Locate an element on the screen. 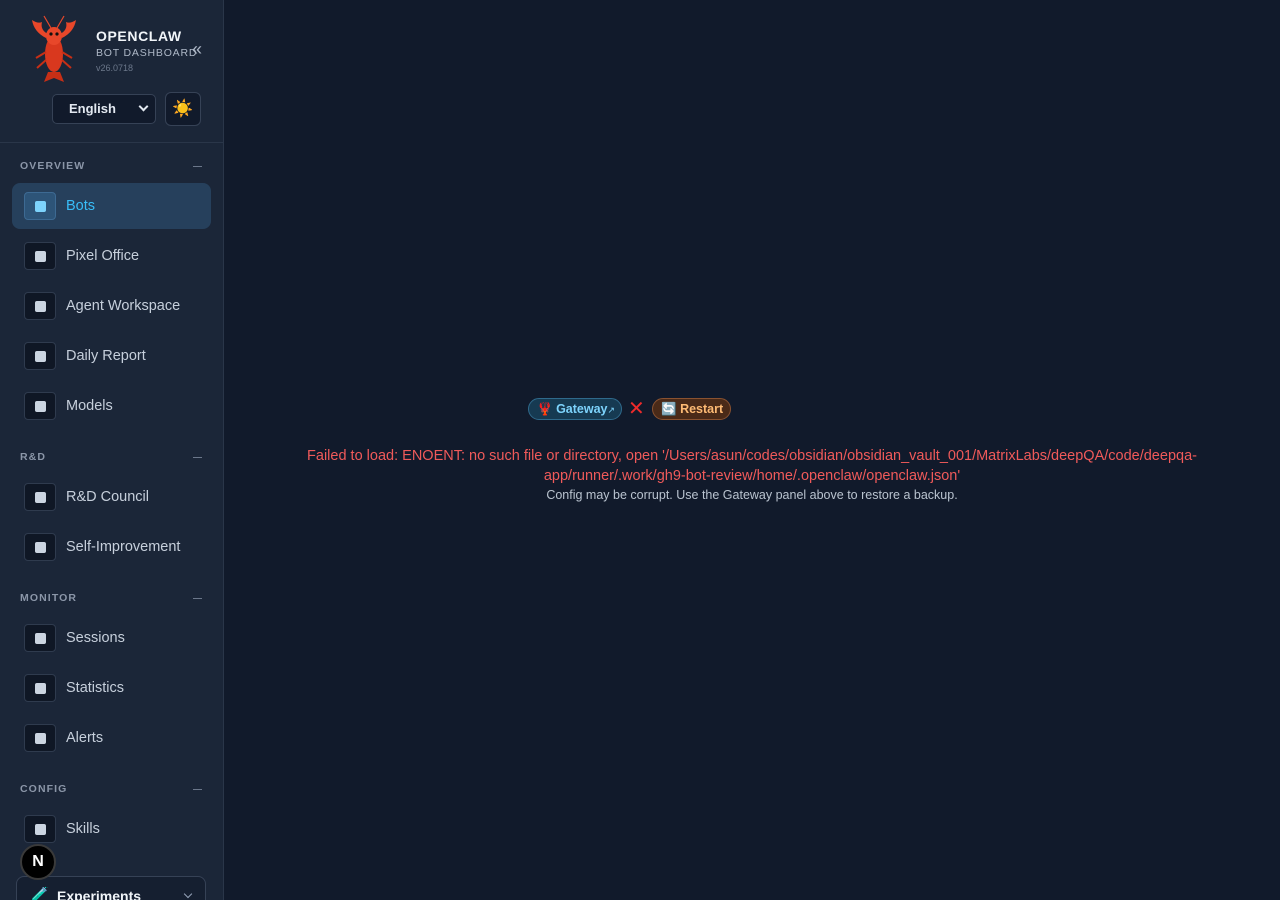 The image size is (1280, 900). sidebar-item-pixel-office: Pixel Office is located at coordinates (111, 256).